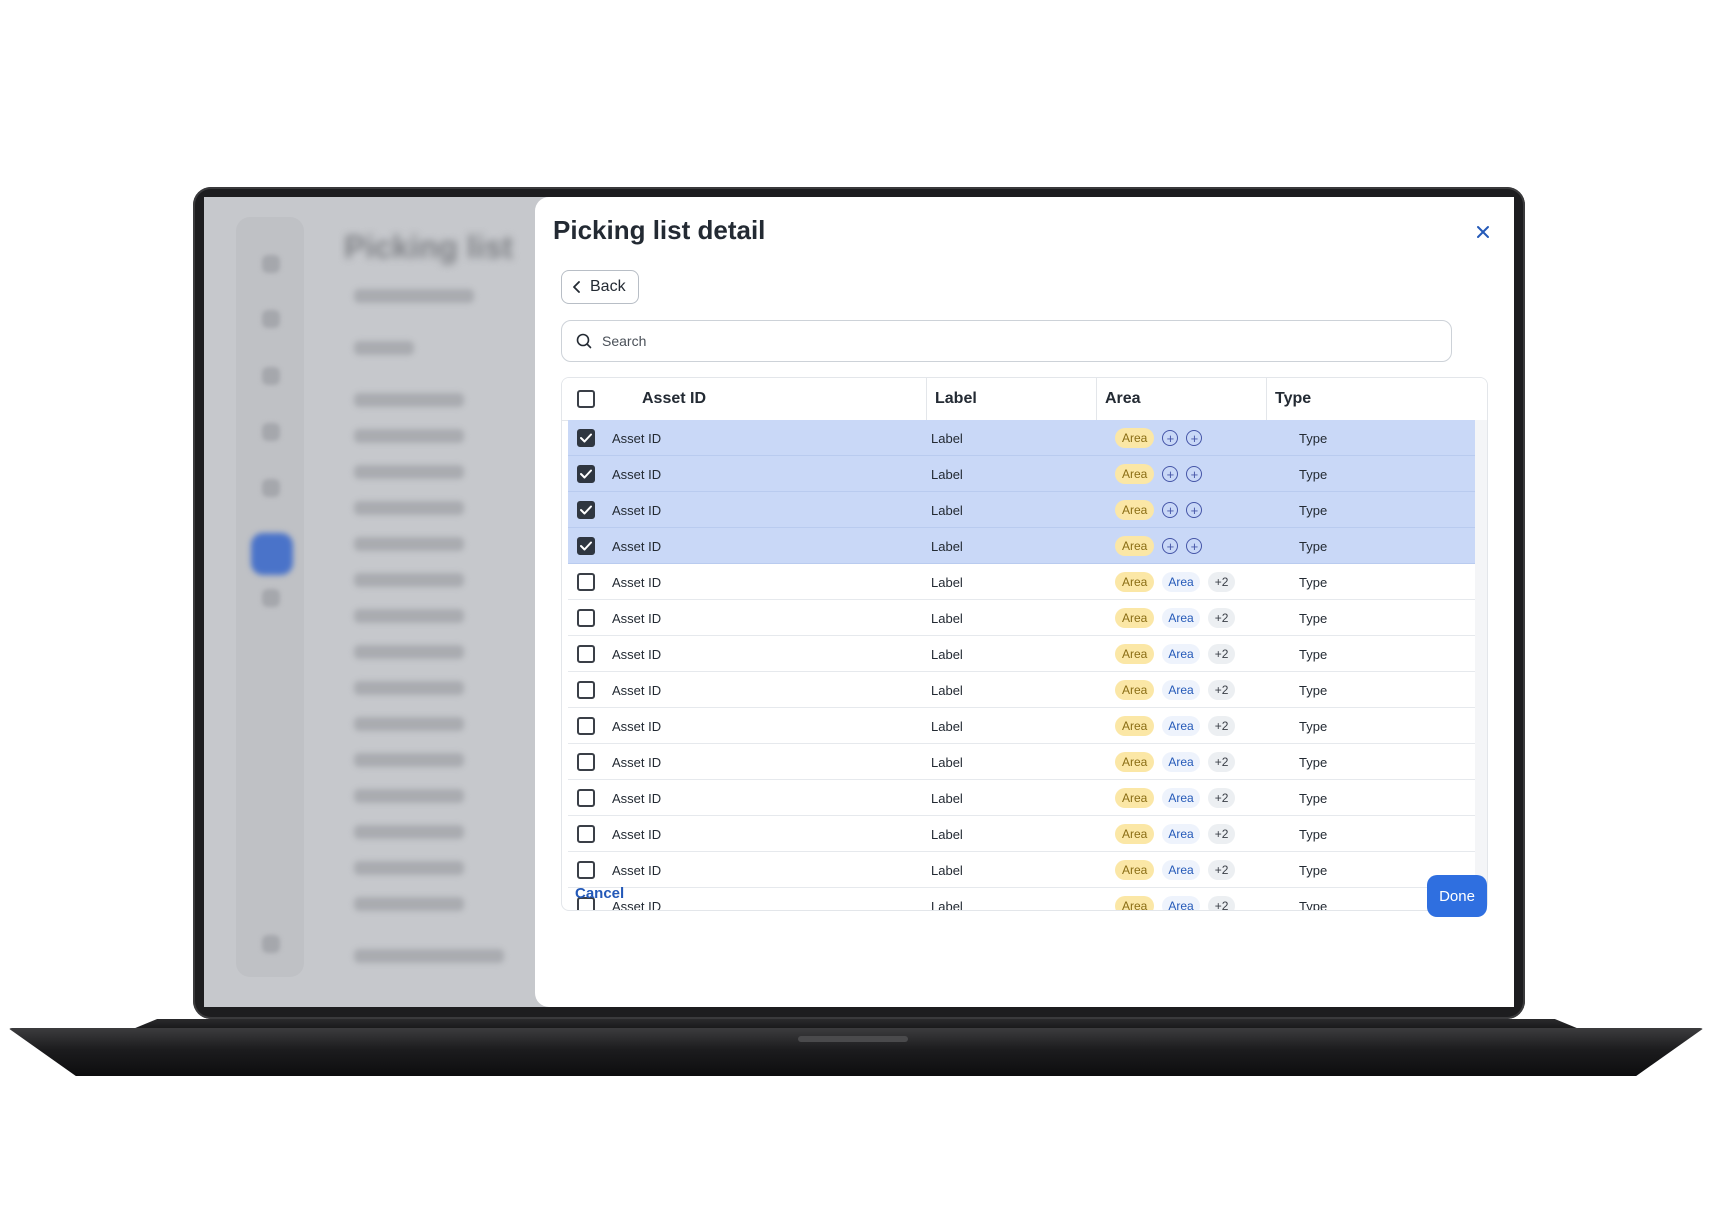  What do you see at coordinates (777, 399) in the screenshot?
I see `column-header-asset-id: Asset ID` at bounding box center [777, 399].